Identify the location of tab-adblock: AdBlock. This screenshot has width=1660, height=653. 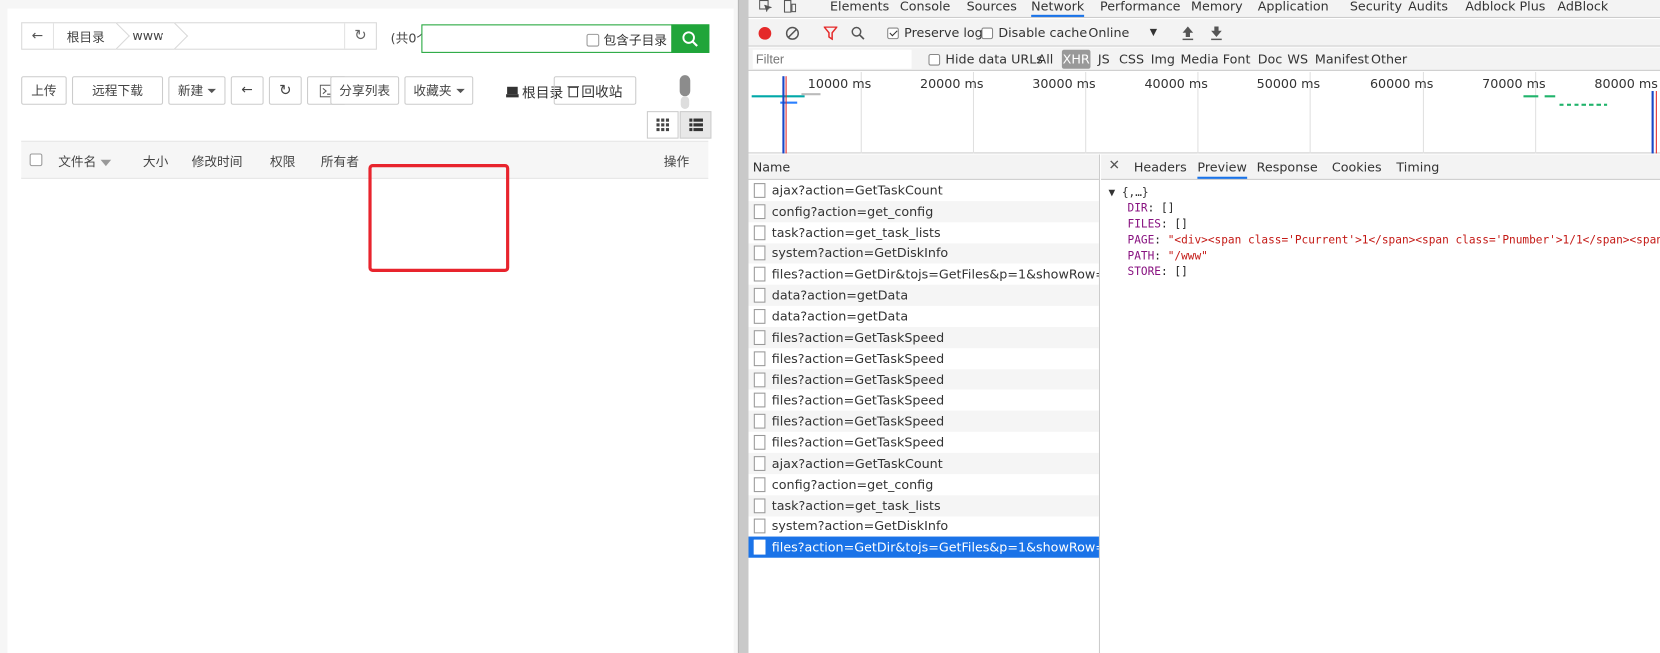
(1582, 7).